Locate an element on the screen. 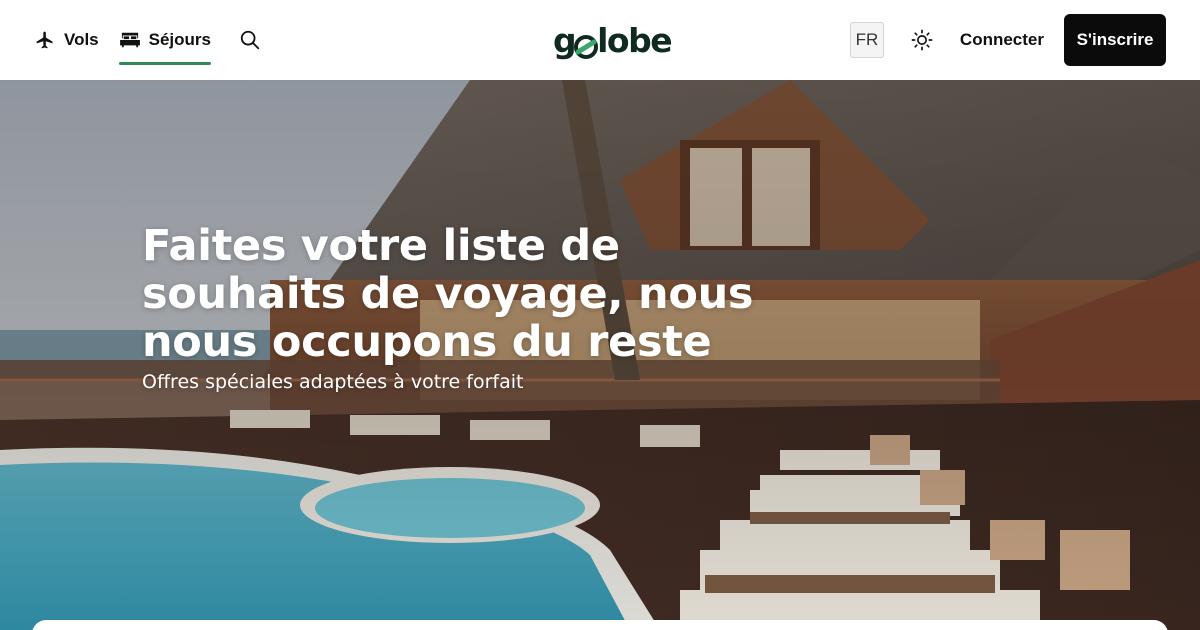 Image resolution: width=1200 pixels, height=630 pixels. nav-actions: FR Connecter S'inscrire is located at coordinates (1007, 40).